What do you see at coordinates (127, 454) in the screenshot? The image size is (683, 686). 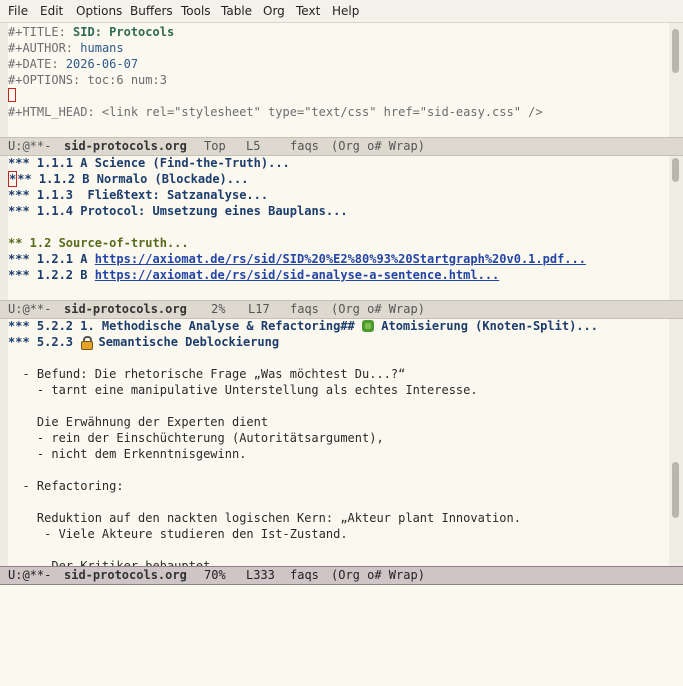 I see `body-line: - nicht dem Erkenntnisgewinn.` at bounding box center [127, 454].